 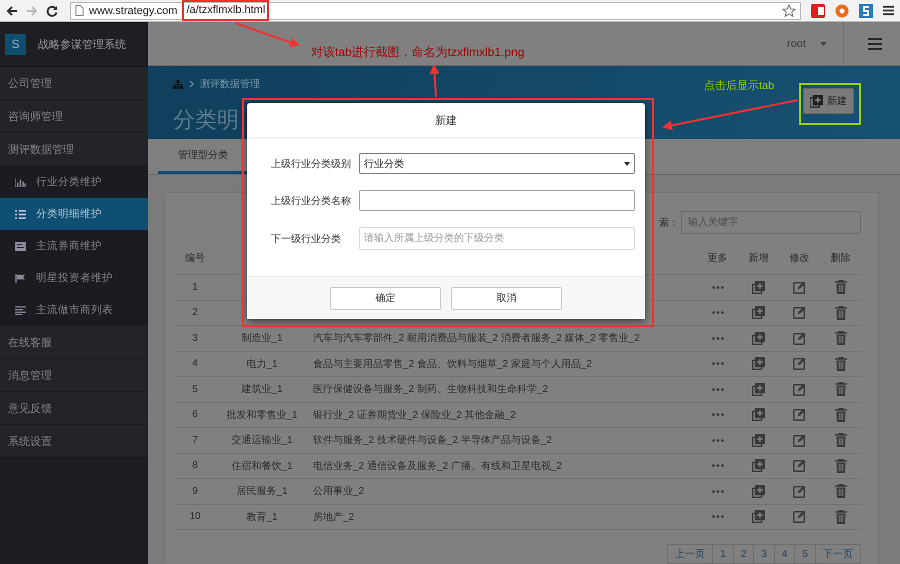 I want to click on user-menu: root, so click(x=796, y=44).